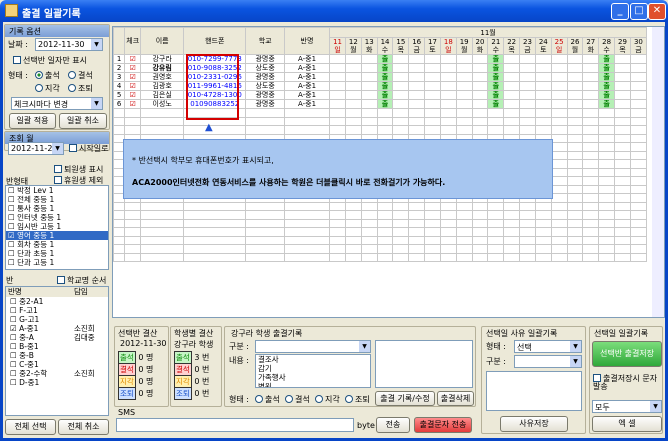 The height and width of the screenshot is (441, 668). What do you see at coordinates (628, 382) in the screenshot?
I see `save-msg-checkbox: 출결저장시 문자발송` at bounding box center [628, 382].